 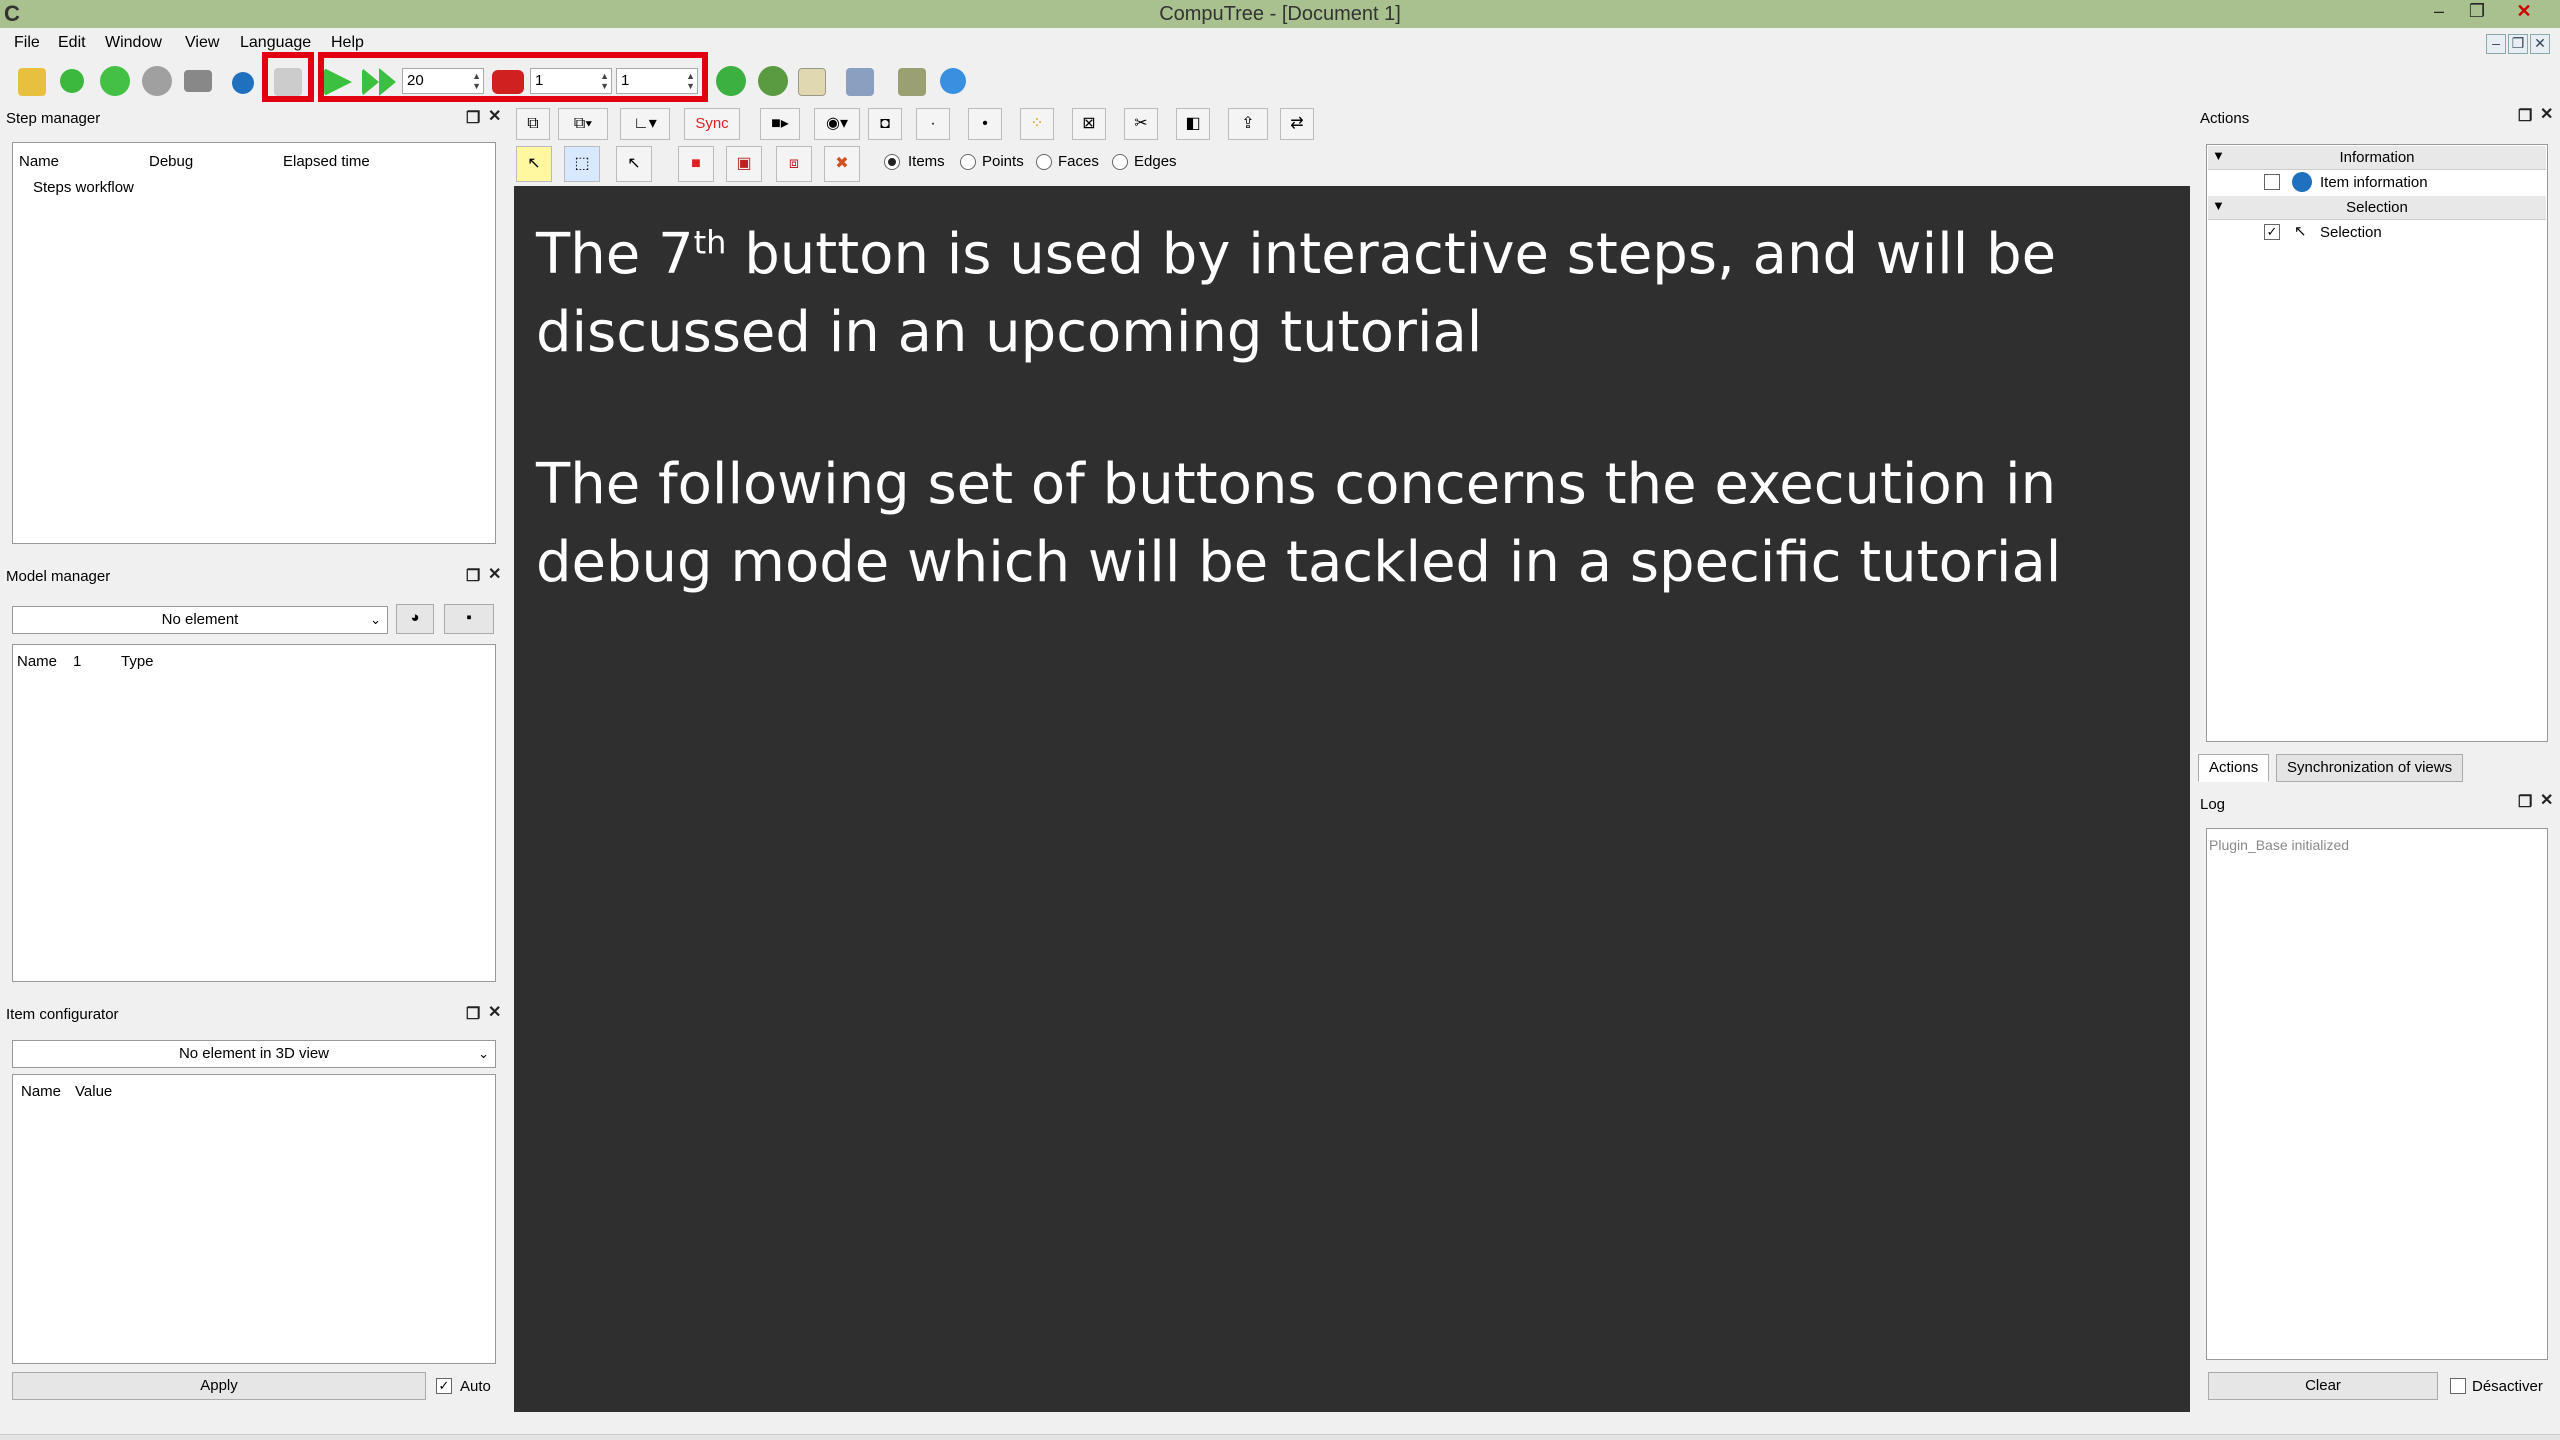 What do you see at coordinates (812, 82) in the screenshot?
I see `script-icon` at bounding box center [812, 82].